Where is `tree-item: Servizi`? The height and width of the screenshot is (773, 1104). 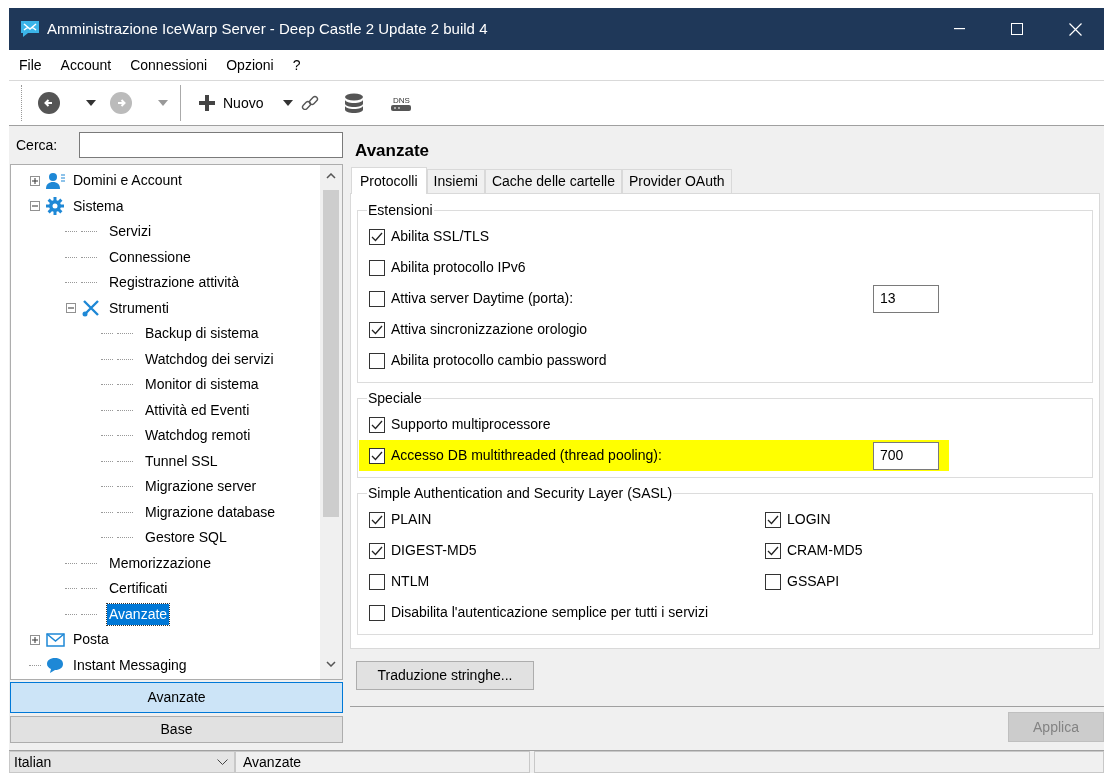
tree-item: Servizi is located at coordinates (130, 232).